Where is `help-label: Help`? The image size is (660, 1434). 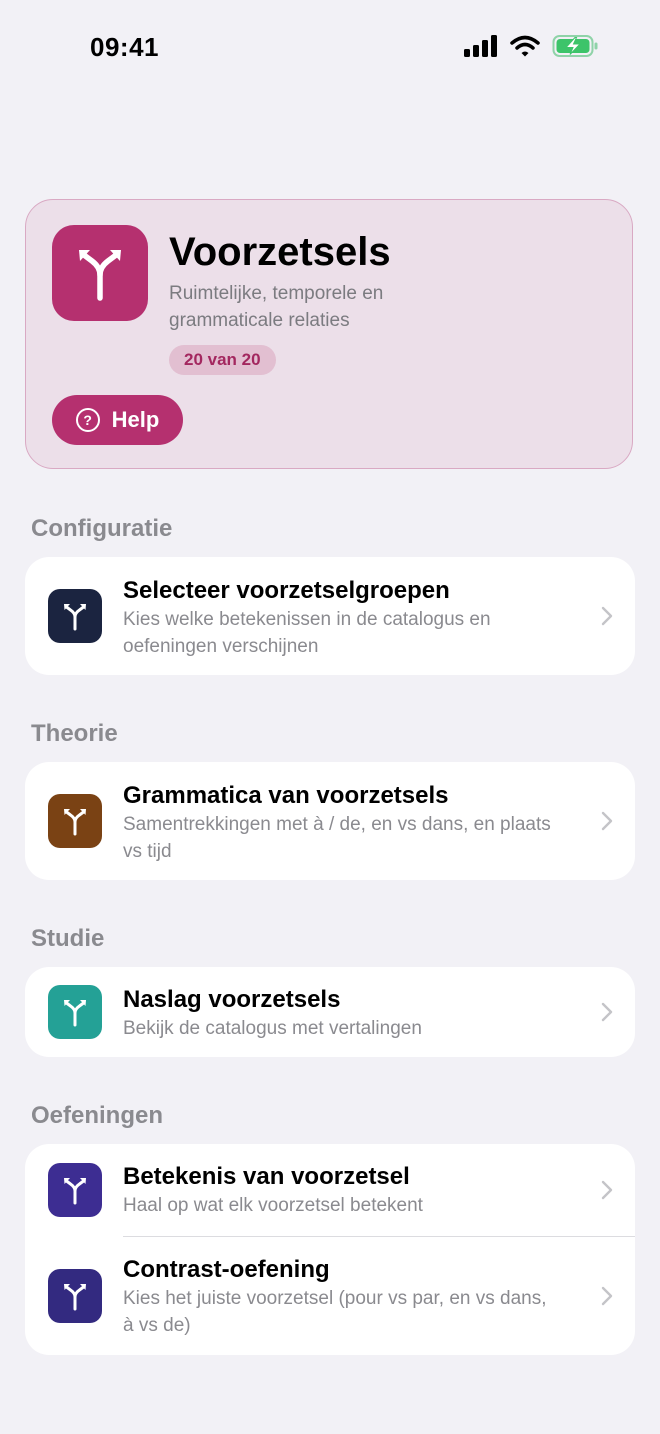 help-label: Help is located at coordinates (135, 419).